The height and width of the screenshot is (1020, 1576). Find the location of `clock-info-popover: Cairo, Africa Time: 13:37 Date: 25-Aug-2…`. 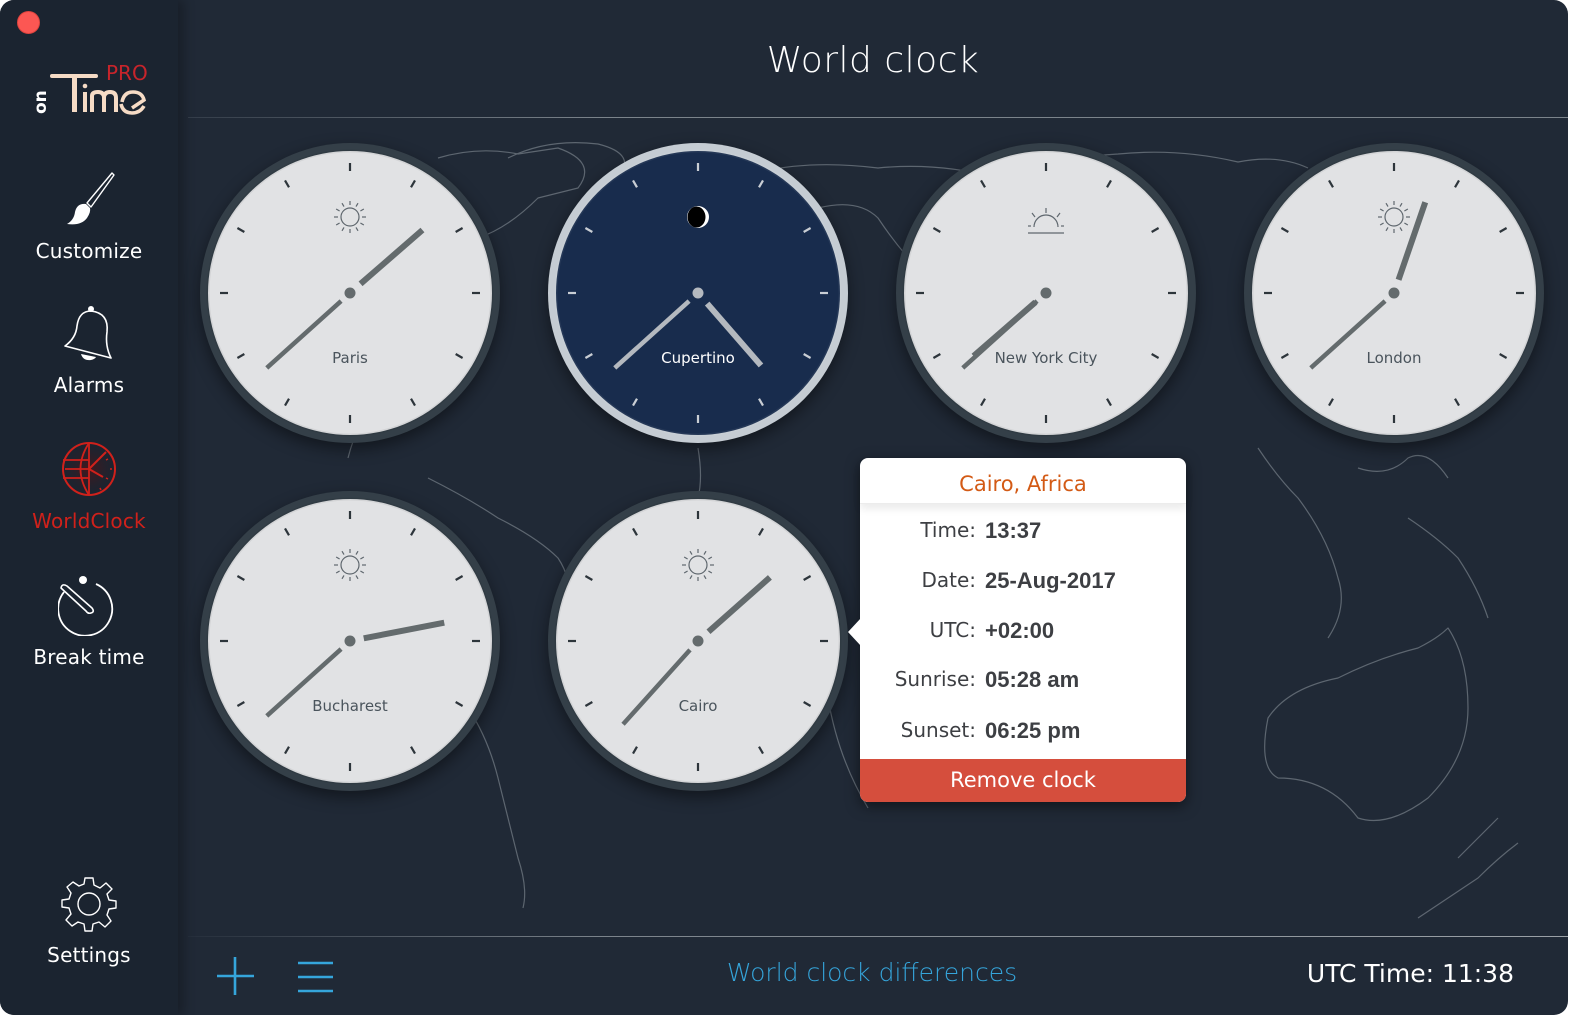

clock-info-popover: Cairo, Africa Time: 13:37 Date: 25-Aug-2… is located at coordinates (1017, 630).